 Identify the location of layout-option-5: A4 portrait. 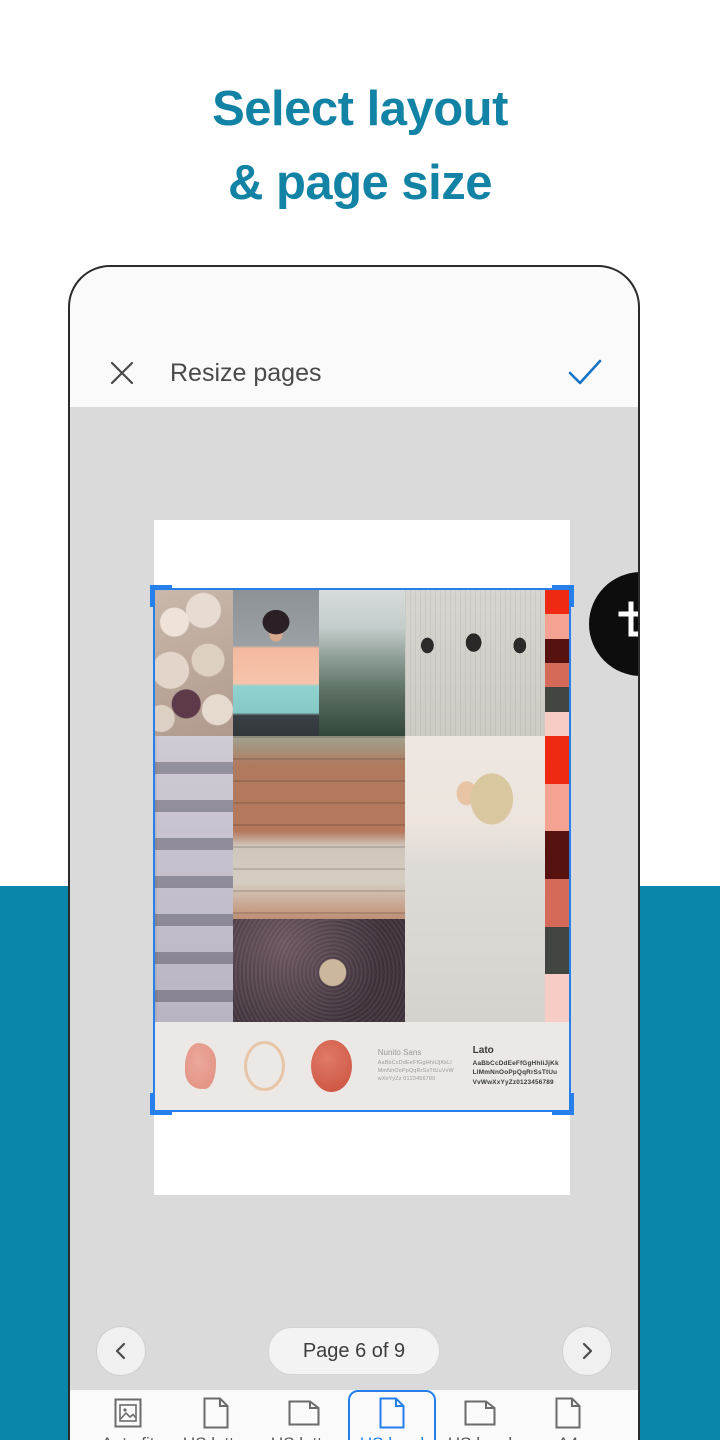
(568, 1415).